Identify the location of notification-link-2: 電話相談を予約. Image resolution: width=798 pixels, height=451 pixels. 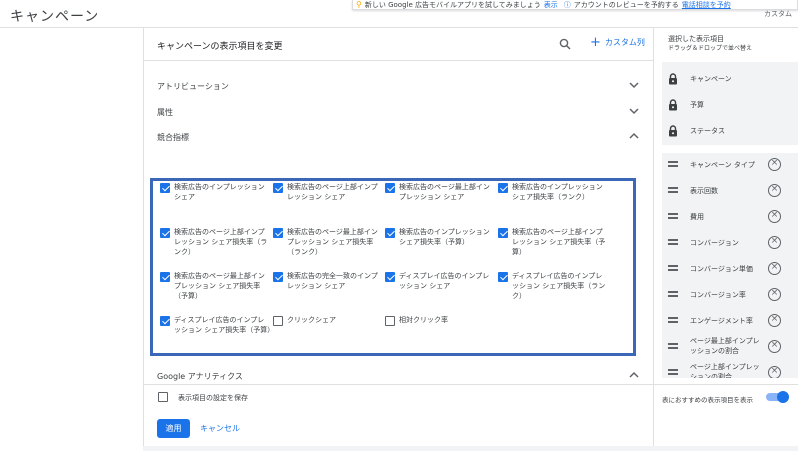
(706, 4).